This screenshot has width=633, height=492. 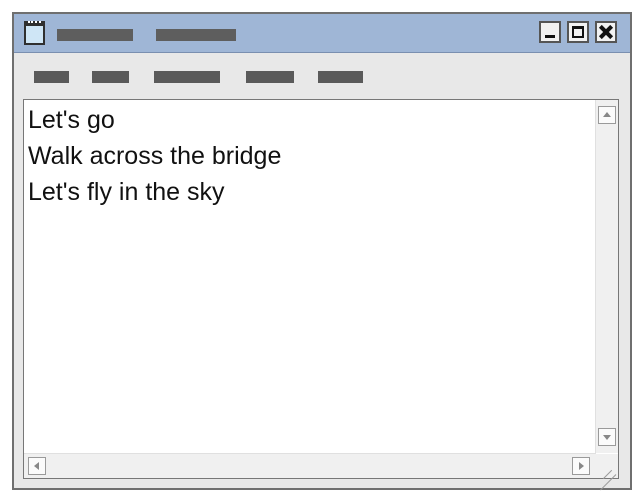 What do you see at coordinates (581, 466) in the screenshot?
I see `scroll-right-button` at bounding box center [581, 466].